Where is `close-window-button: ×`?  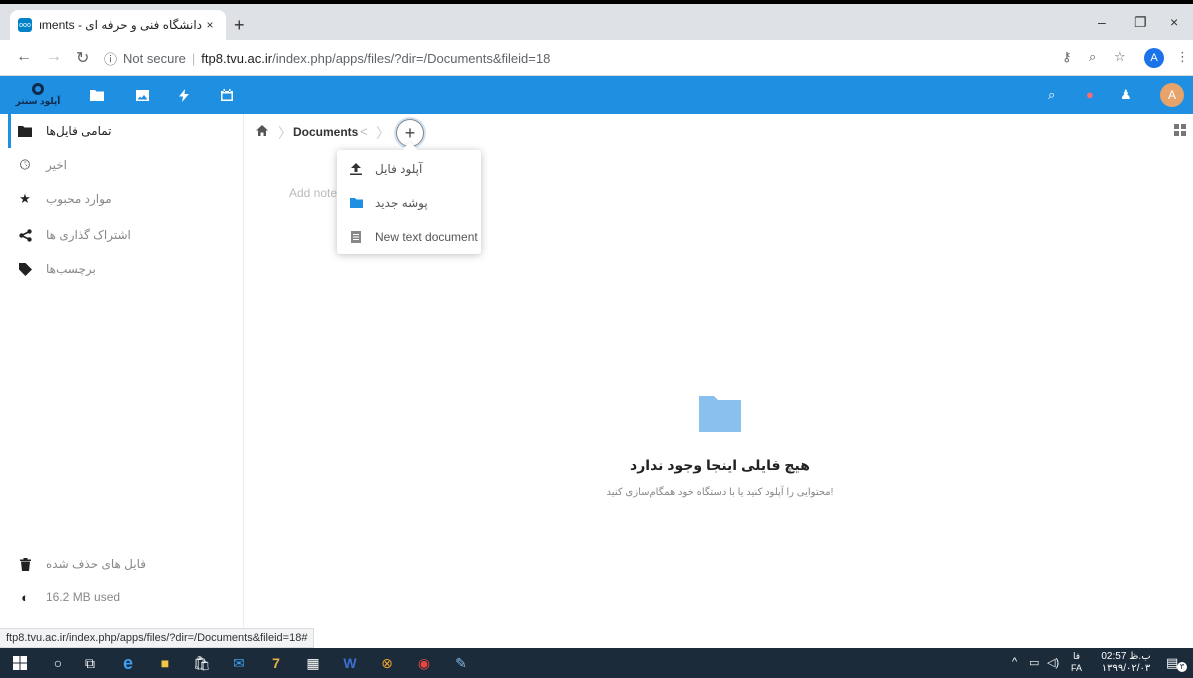
close-window-button: × is located at coordinates (1174, 22).